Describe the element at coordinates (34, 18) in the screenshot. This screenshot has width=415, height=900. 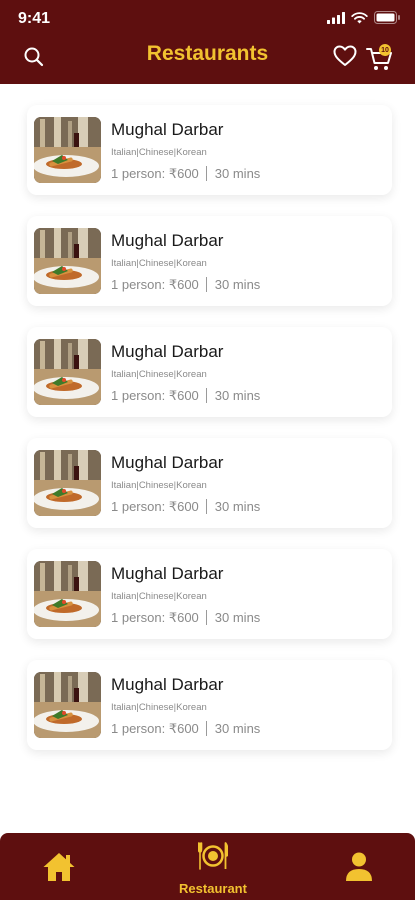
I see `status-time: 9:41` at that location.